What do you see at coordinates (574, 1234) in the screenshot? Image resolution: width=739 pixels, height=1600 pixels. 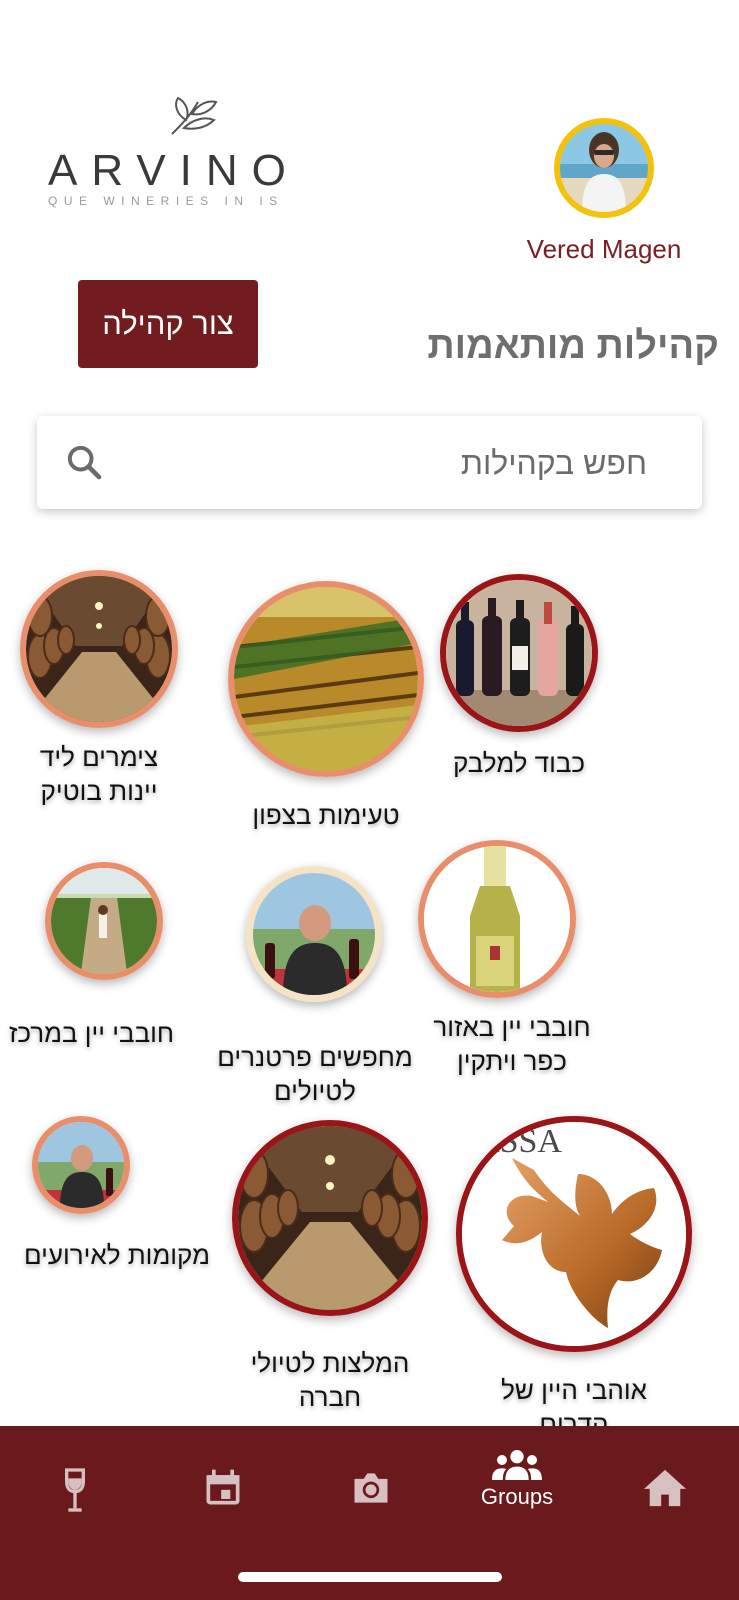 I see `community-image-vine-leaf-logo: ASSA` at bounding box center [574, 1234].